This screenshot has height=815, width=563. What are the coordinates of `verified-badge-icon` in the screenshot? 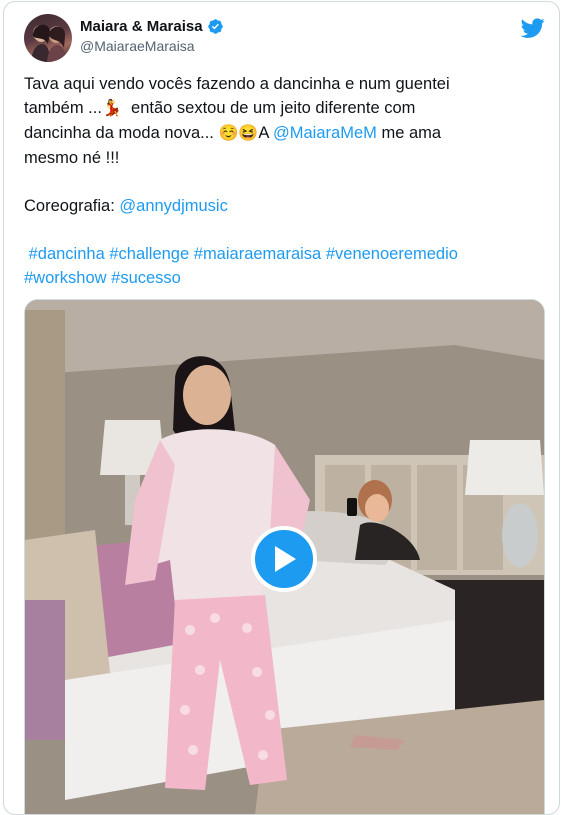 It's located at (215, 26).